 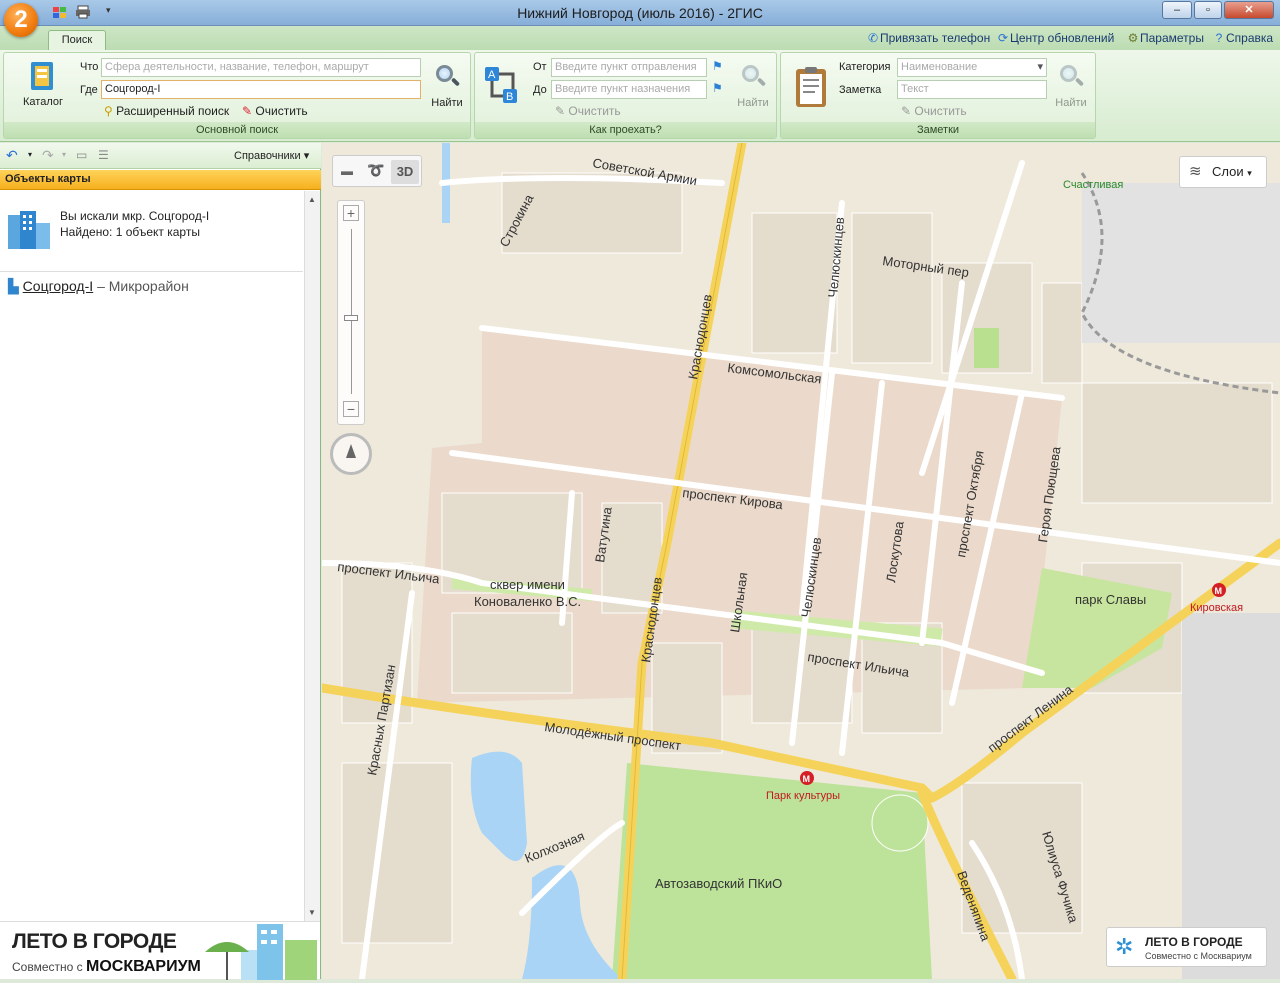 I want to click on panel-toolbar: ↶ ▾ ↷ ▾ ▭ ☰ Справочники ▾, so click(x=160, y=156).